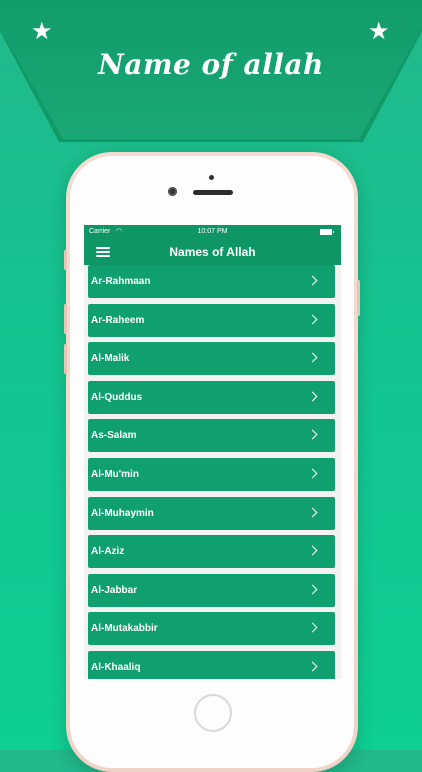 The image size is (422, 772). Describe the element at coordinates (118, 320) in the screenshot. I see `list-item-label: Ar-Raheem` at that location.